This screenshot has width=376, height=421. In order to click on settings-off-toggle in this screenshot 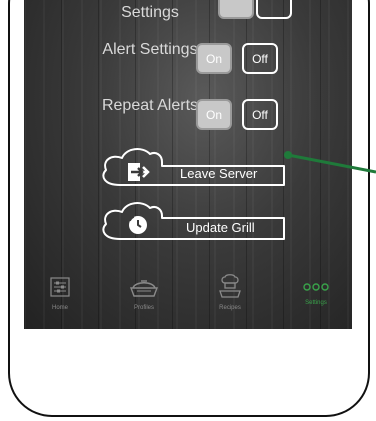, I will do `click(274, 9)`.